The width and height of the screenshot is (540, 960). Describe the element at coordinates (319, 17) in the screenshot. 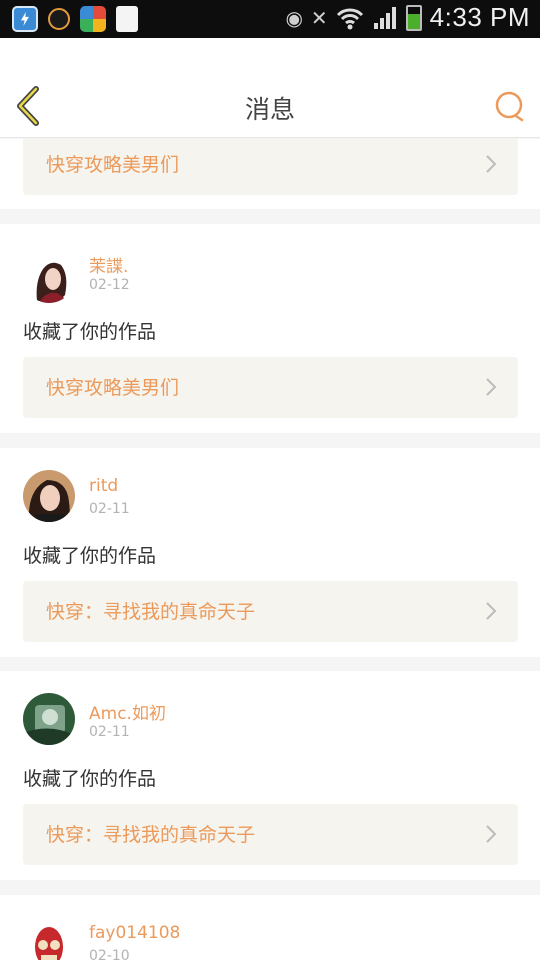

I see `mute-icon: ✕` at that location.